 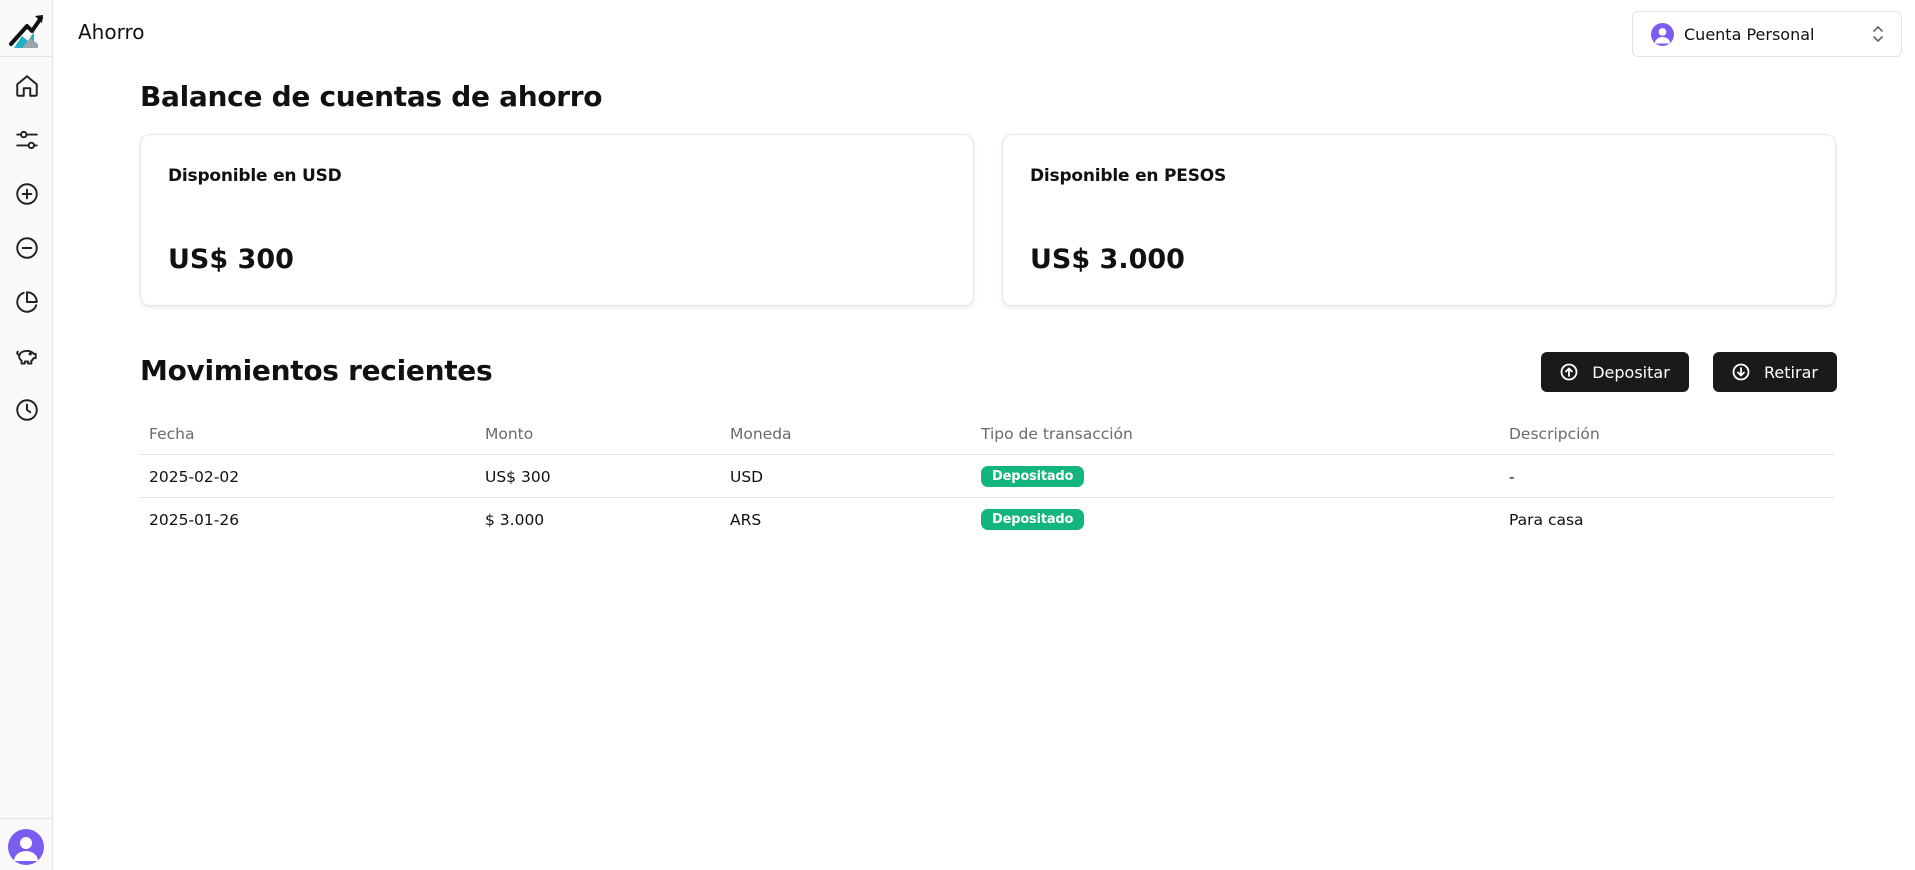 I want to click on account-avatar, so click(x=1662, y=34).